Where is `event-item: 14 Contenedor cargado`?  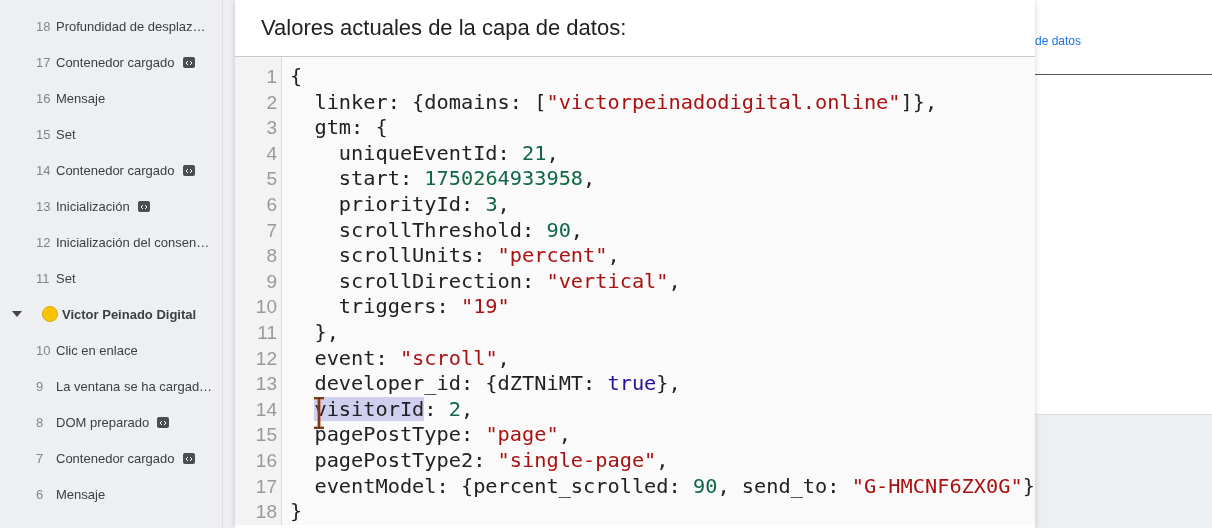 event-item: 14 Contenedor cargado is located at coordinates (111, 170).